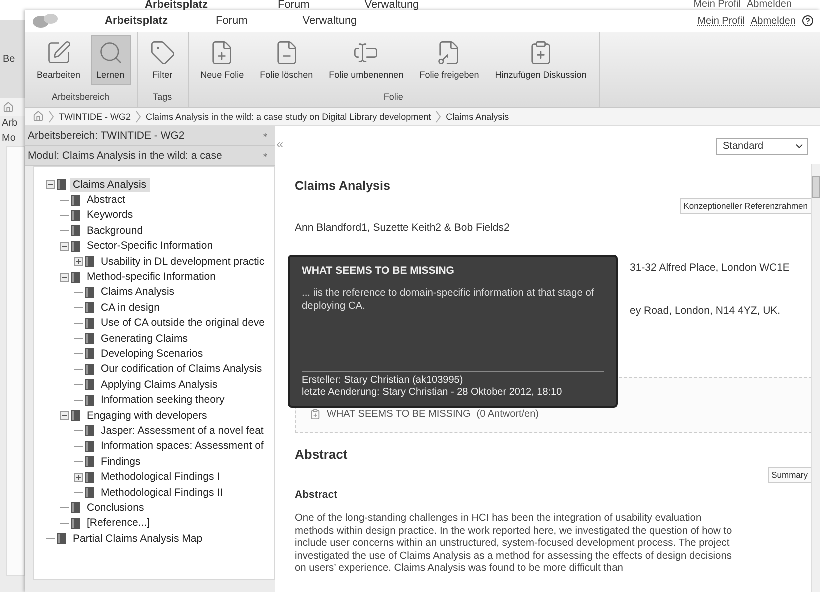 The image size is (820, 592). What do you see at coordinates (162, 493) in the screenshot?
I see `tree-item: Methodological Findings II` at bounding box center [162, 493].